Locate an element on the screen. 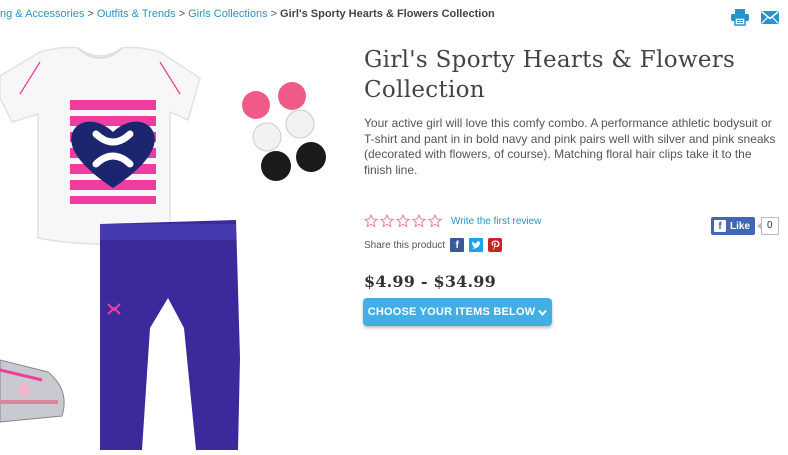 This screenshot has width=788, height=455. rating-stars is located at coordinates (403, 221).